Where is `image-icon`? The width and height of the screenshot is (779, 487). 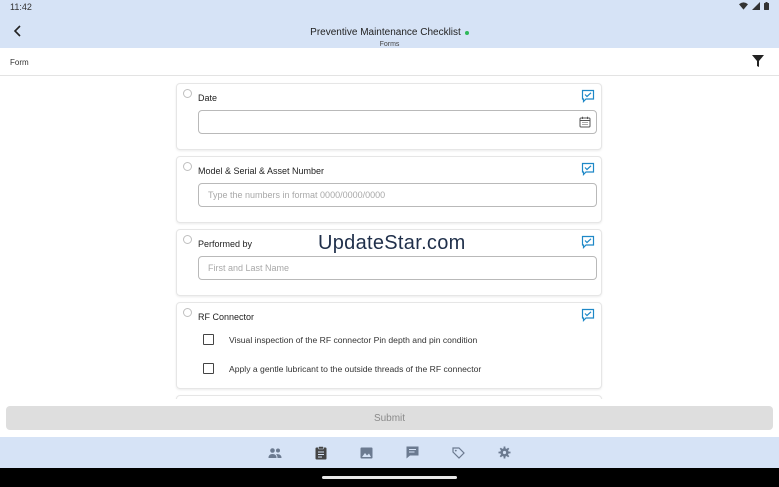
image-icon is located at coordinates (366, 452).